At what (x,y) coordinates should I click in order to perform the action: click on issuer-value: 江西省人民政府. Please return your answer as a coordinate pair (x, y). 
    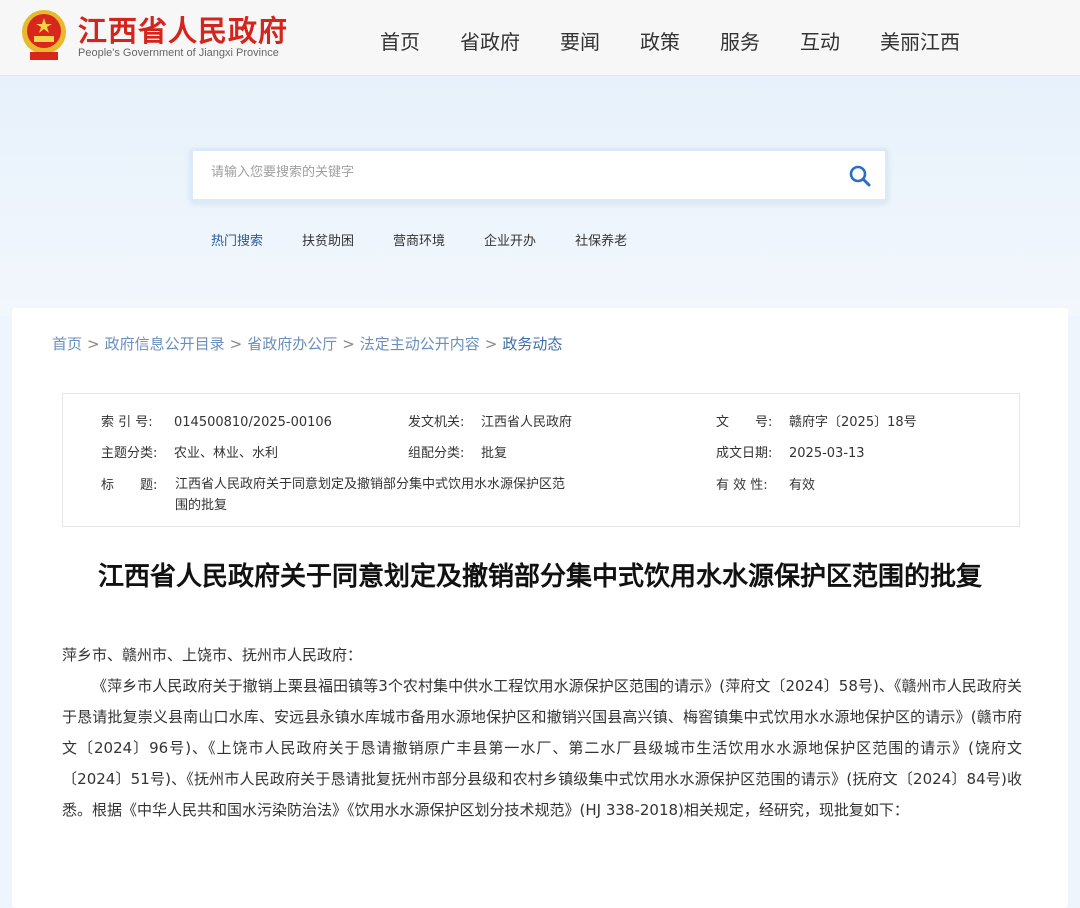
    Looking at the image, I should click on (527, 422).